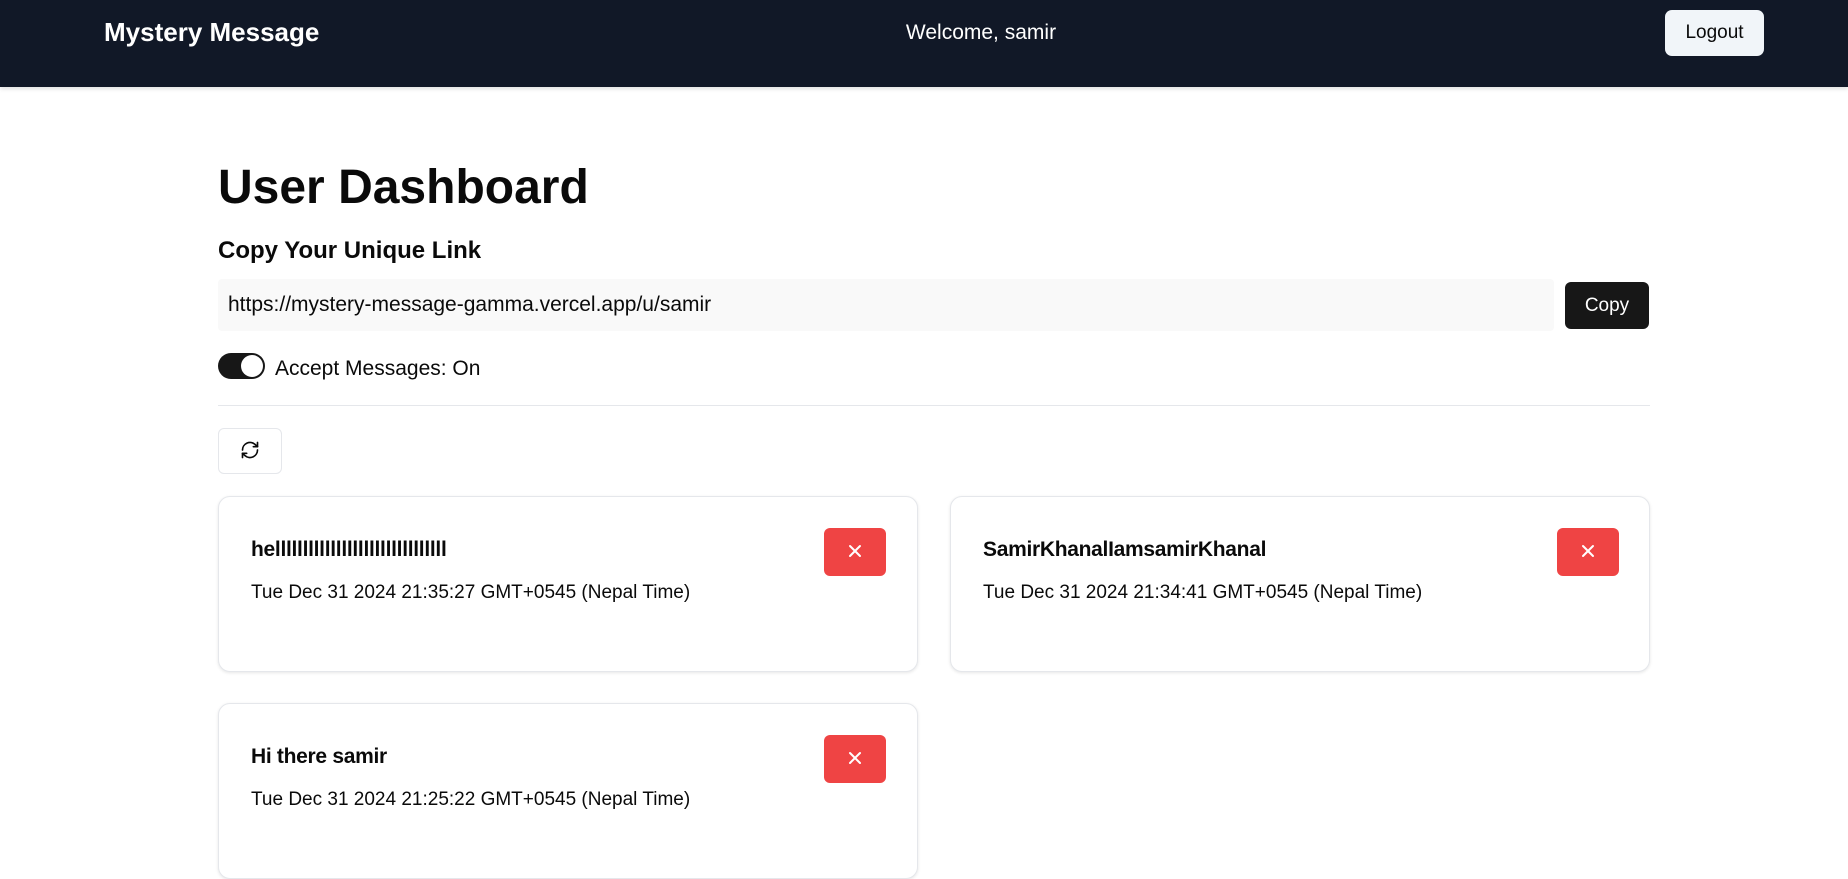 The image size is (1848, 879). Describe the element at coordinates (252, 366) in the screenshot. I see `switch-knob` at that location.